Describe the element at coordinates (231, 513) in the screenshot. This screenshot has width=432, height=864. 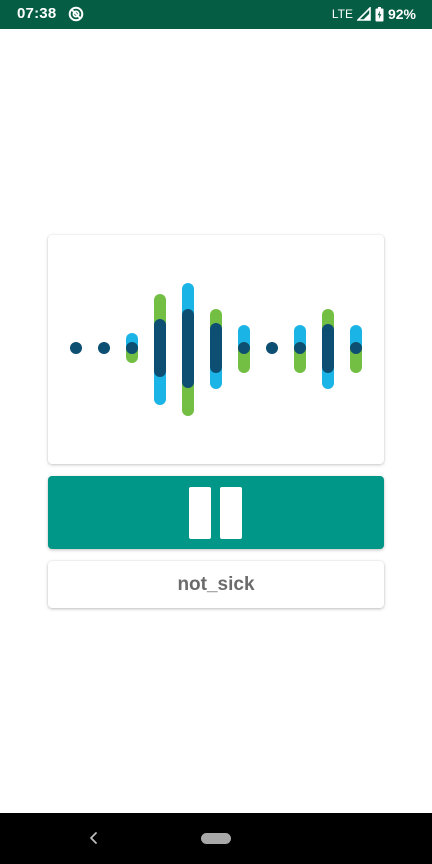
I see `pause-icon-right-bar` at that location.